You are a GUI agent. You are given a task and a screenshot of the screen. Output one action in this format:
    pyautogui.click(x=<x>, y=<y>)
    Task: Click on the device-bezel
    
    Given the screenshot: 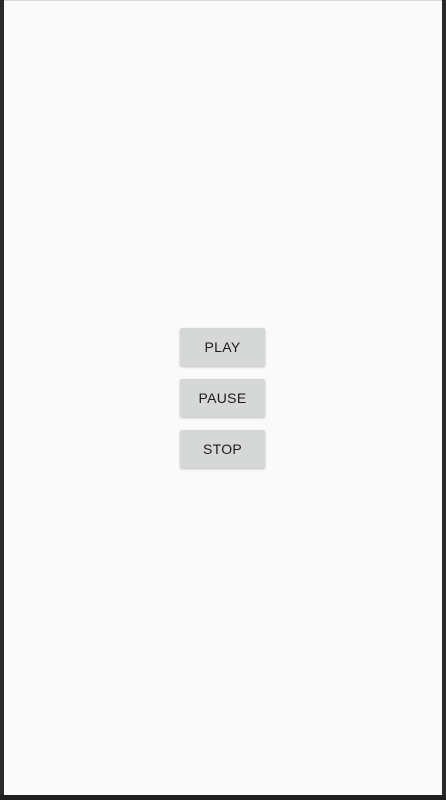 What is the action you would take?
    pyautogui.click(x=223, y=797)
    